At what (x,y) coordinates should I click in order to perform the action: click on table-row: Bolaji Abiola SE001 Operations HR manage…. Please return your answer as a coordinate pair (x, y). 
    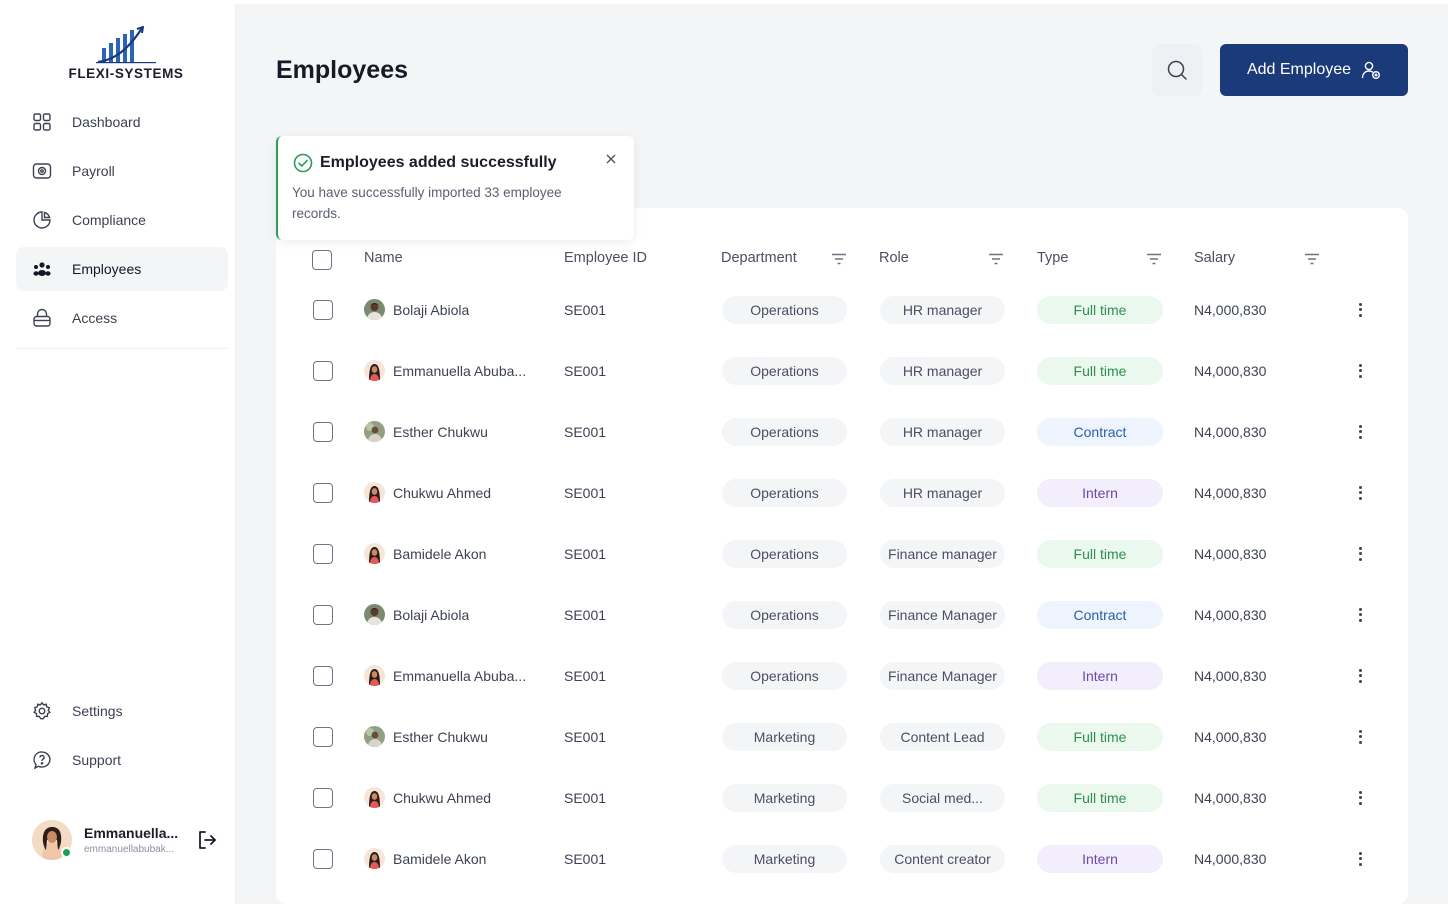
    Looking at the image, I should click on (842, 309).